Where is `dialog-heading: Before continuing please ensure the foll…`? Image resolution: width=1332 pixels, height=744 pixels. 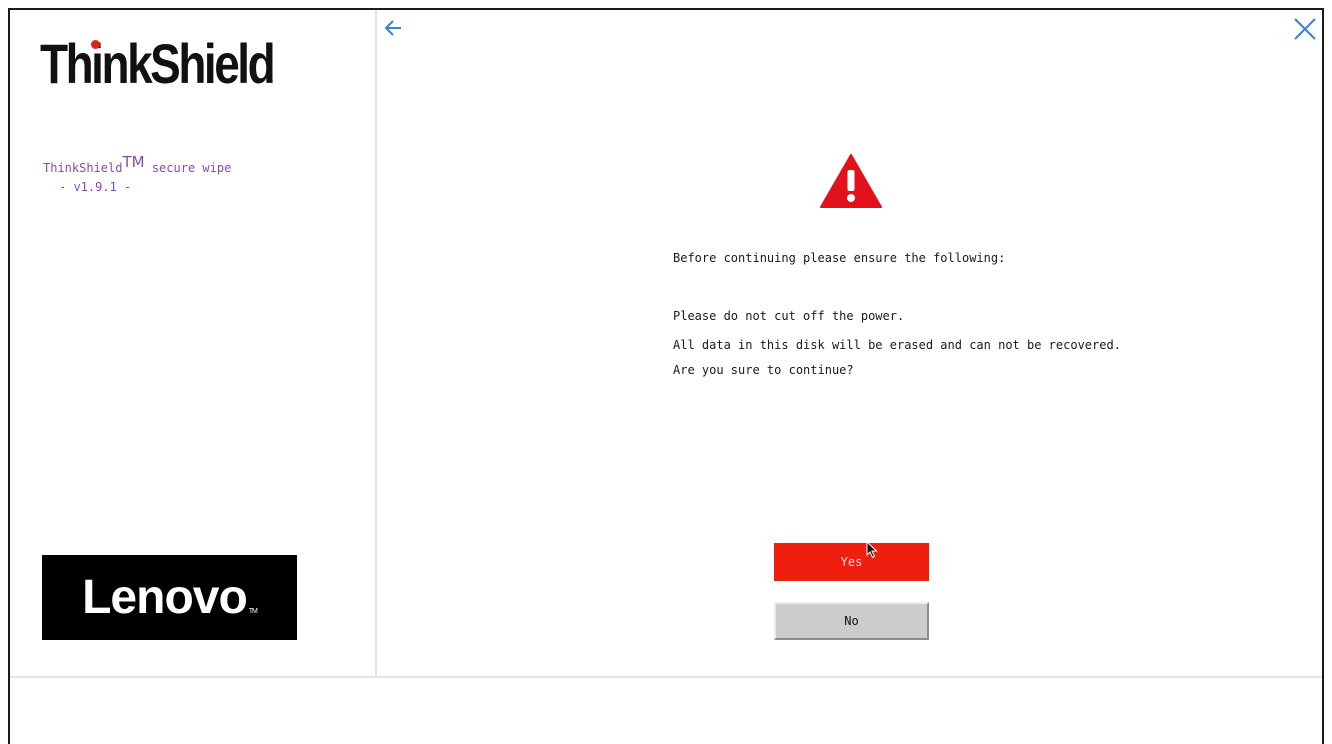 dialog-heading: Before continuing please ensure the foll… is located at coordinates (839, 258).